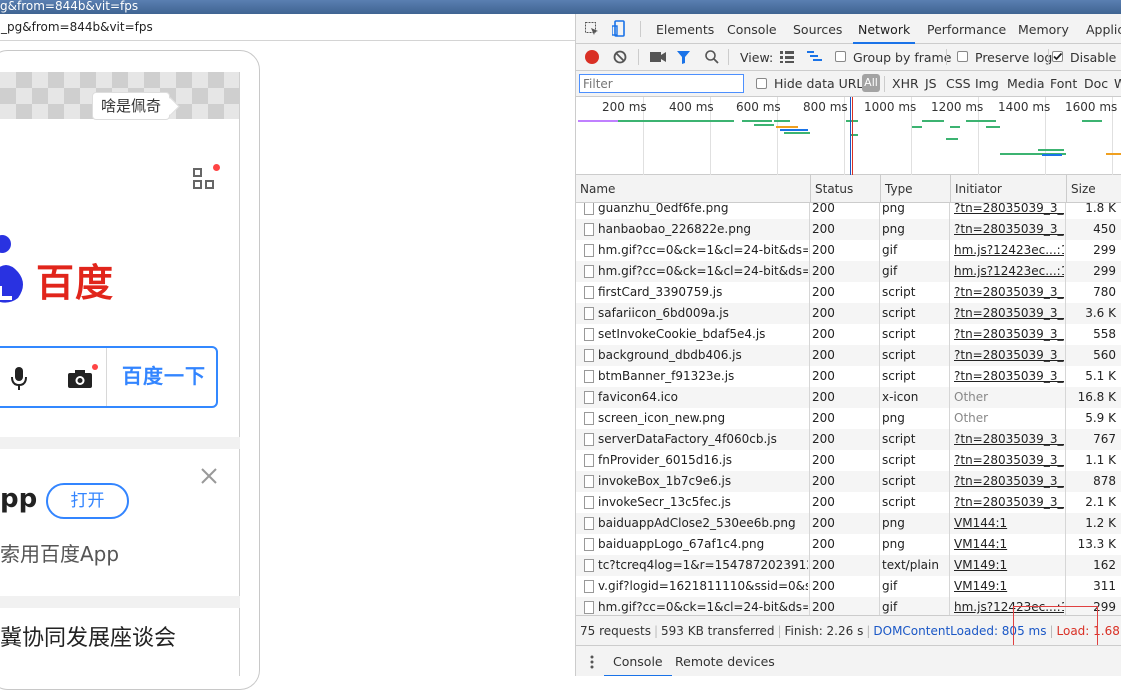  What do you see at coordinates (840, 56) in the screenshot?
I see `group-by-frame-checkbox` at bounding box center [840, 56].